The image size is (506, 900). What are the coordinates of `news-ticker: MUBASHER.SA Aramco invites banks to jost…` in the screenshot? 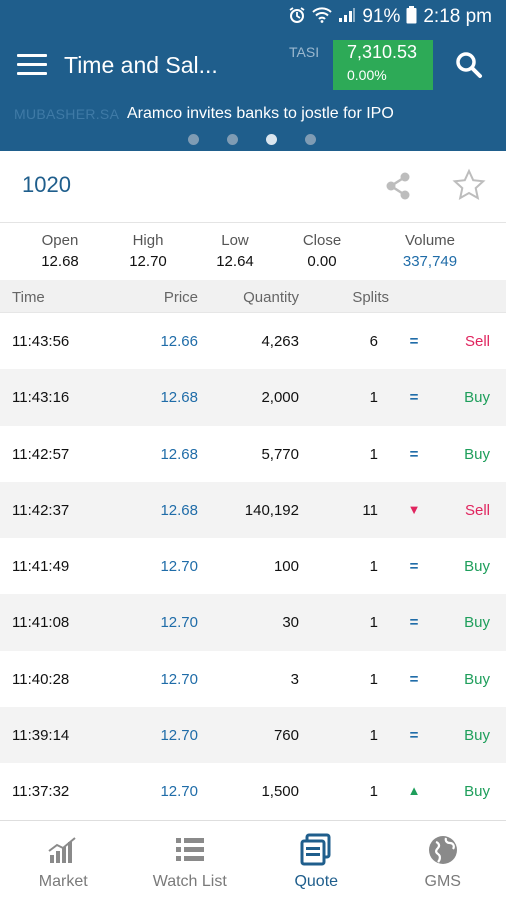 It's located at (253, 123).